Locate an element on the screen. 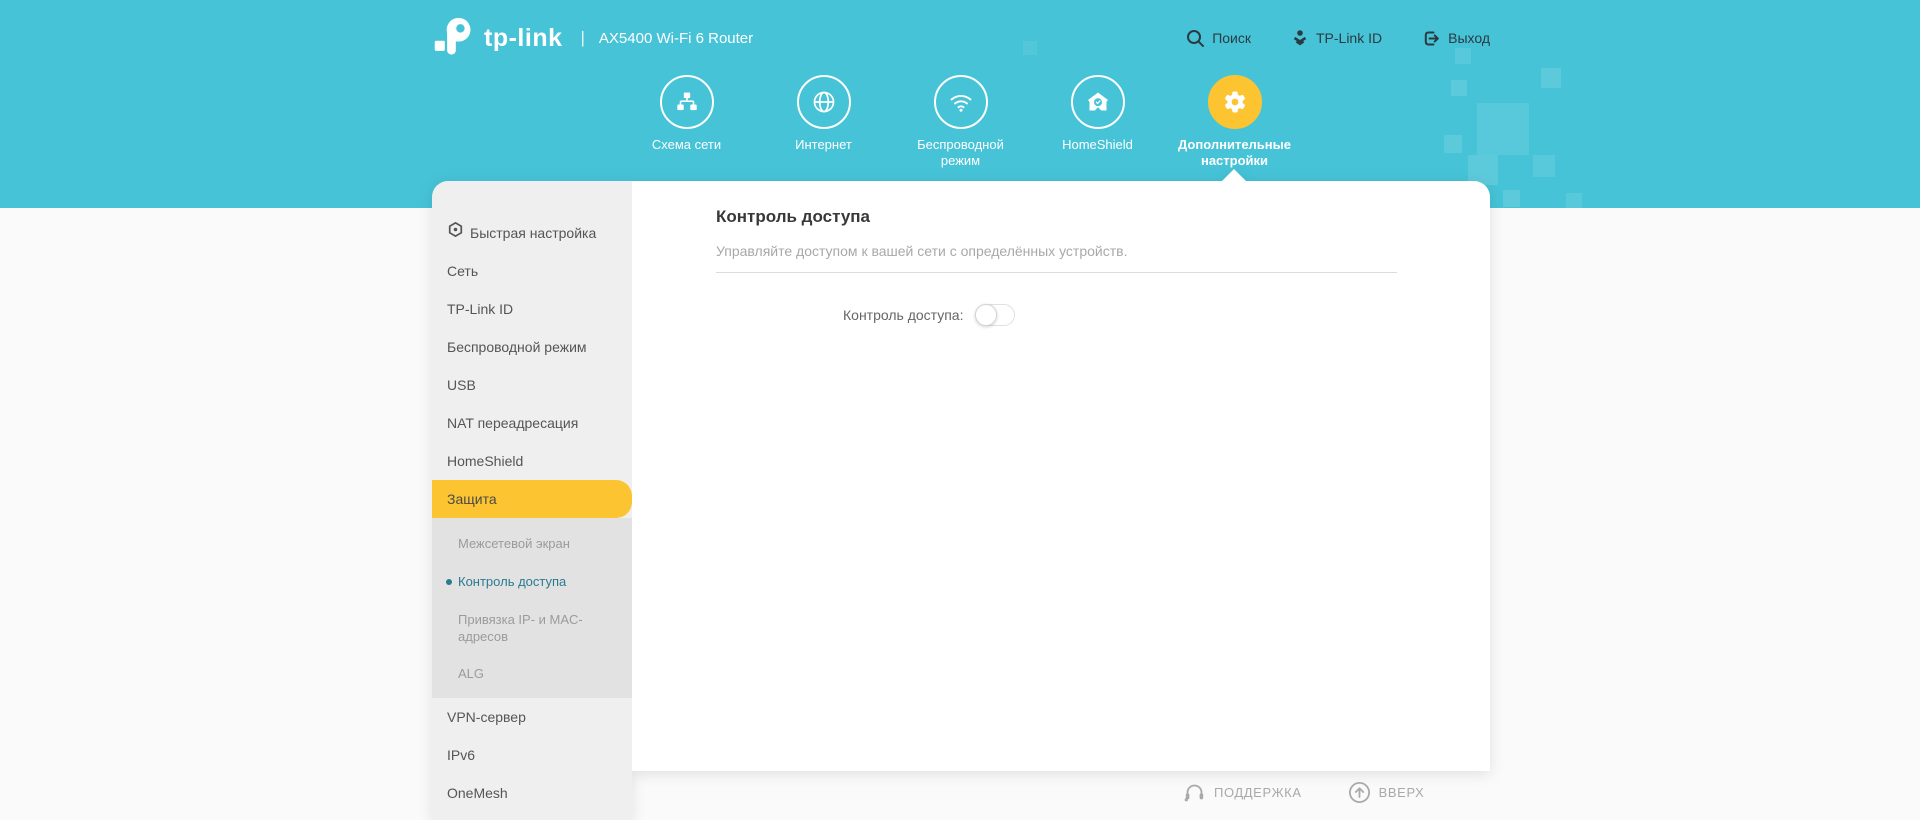  tab-network-map: Схема сети is located at coordinates (686, 122).